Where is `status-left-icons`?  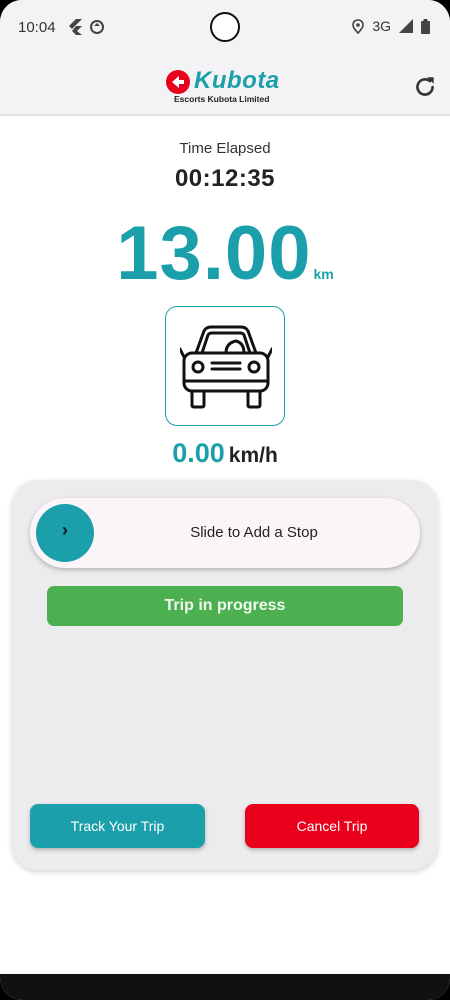
status-left-icons is located at coordinates (86, 27).